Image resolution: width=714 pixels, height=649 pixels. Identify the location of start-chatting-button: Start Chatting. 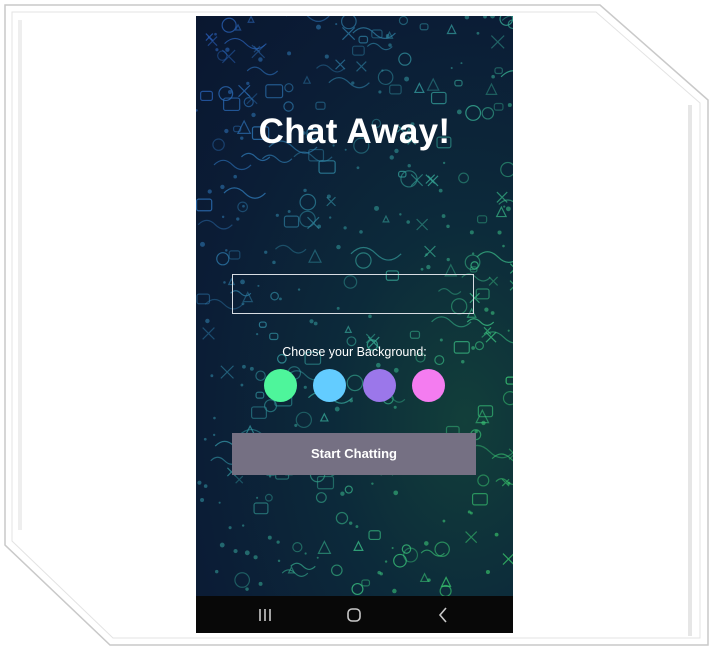
(354, 454).